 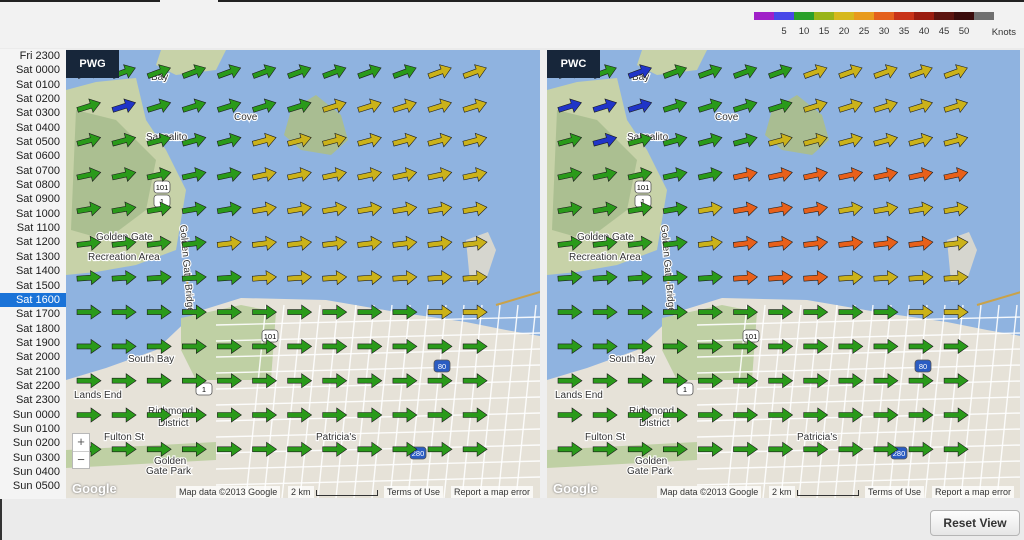 I want to click on legend-label: 45, so click(x=944, y=31).